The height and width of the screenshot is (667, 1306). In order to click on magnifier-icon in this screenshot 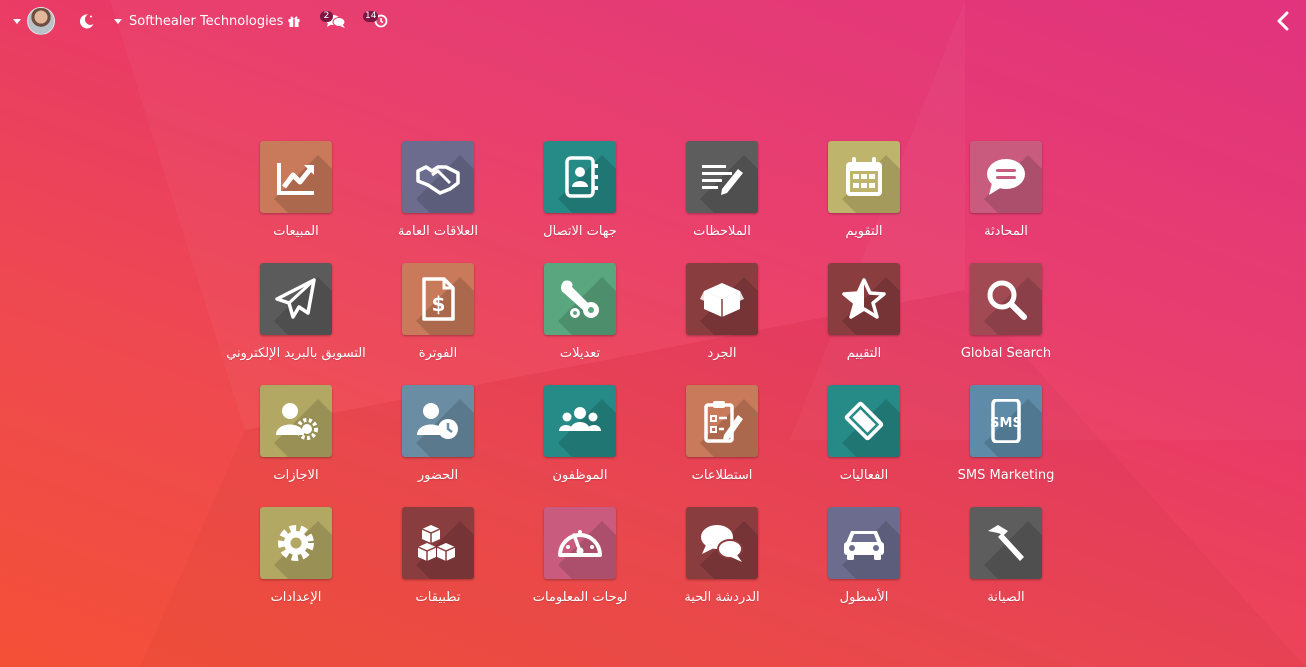, I will do `click(1007, 300)`.